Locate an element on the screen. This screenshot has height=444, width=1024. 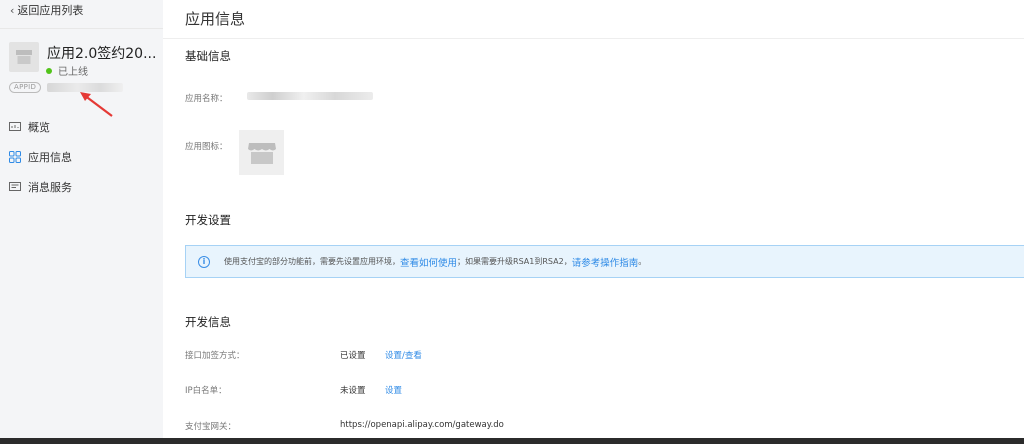
app-icon-image is located at coordinates (261, 152).